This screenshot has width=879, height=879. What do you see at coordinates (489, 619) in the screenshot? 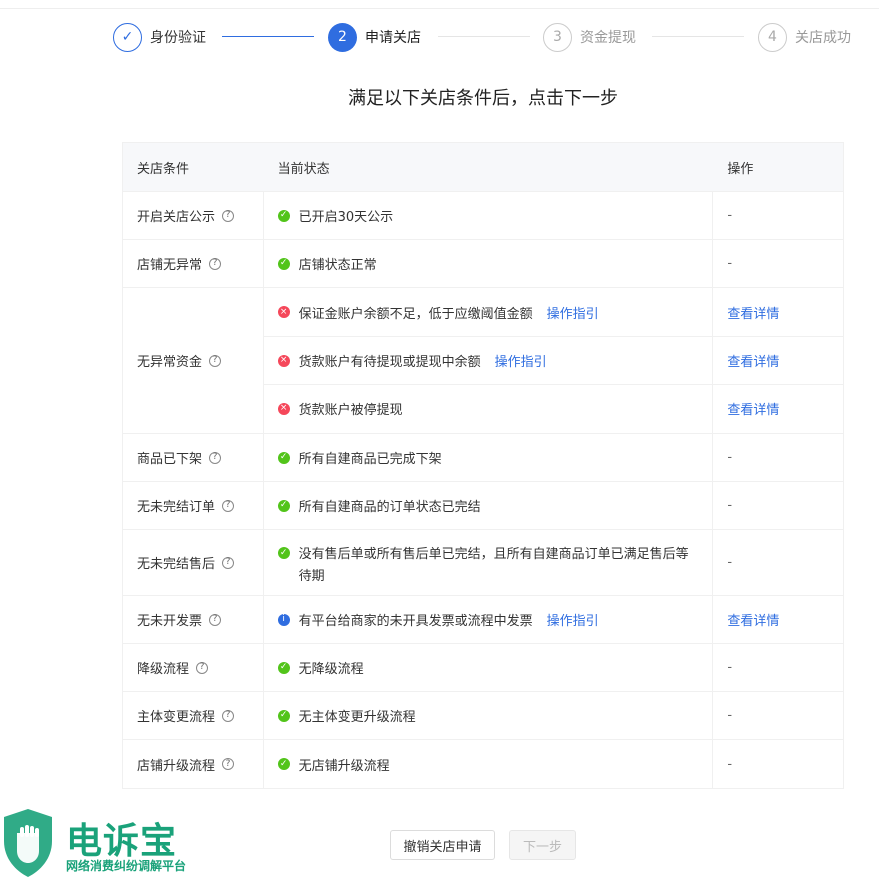
I see `status-cell: i 有平台给商家的未开具发票或流程中发票 操作指引` at bounding box center [489, 619].